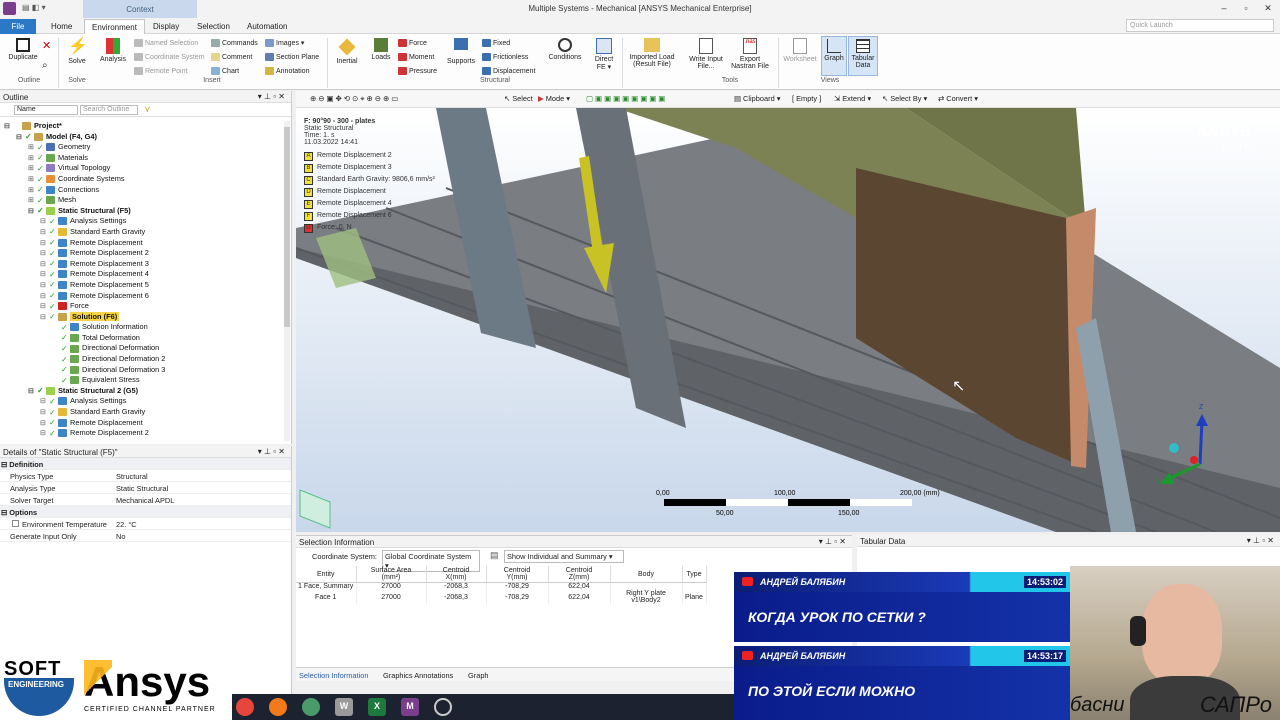  What do you see at coordinates (46, 110) in the screenshot?
I see `name-filter-select: Name` at bounding box center [46, 110].